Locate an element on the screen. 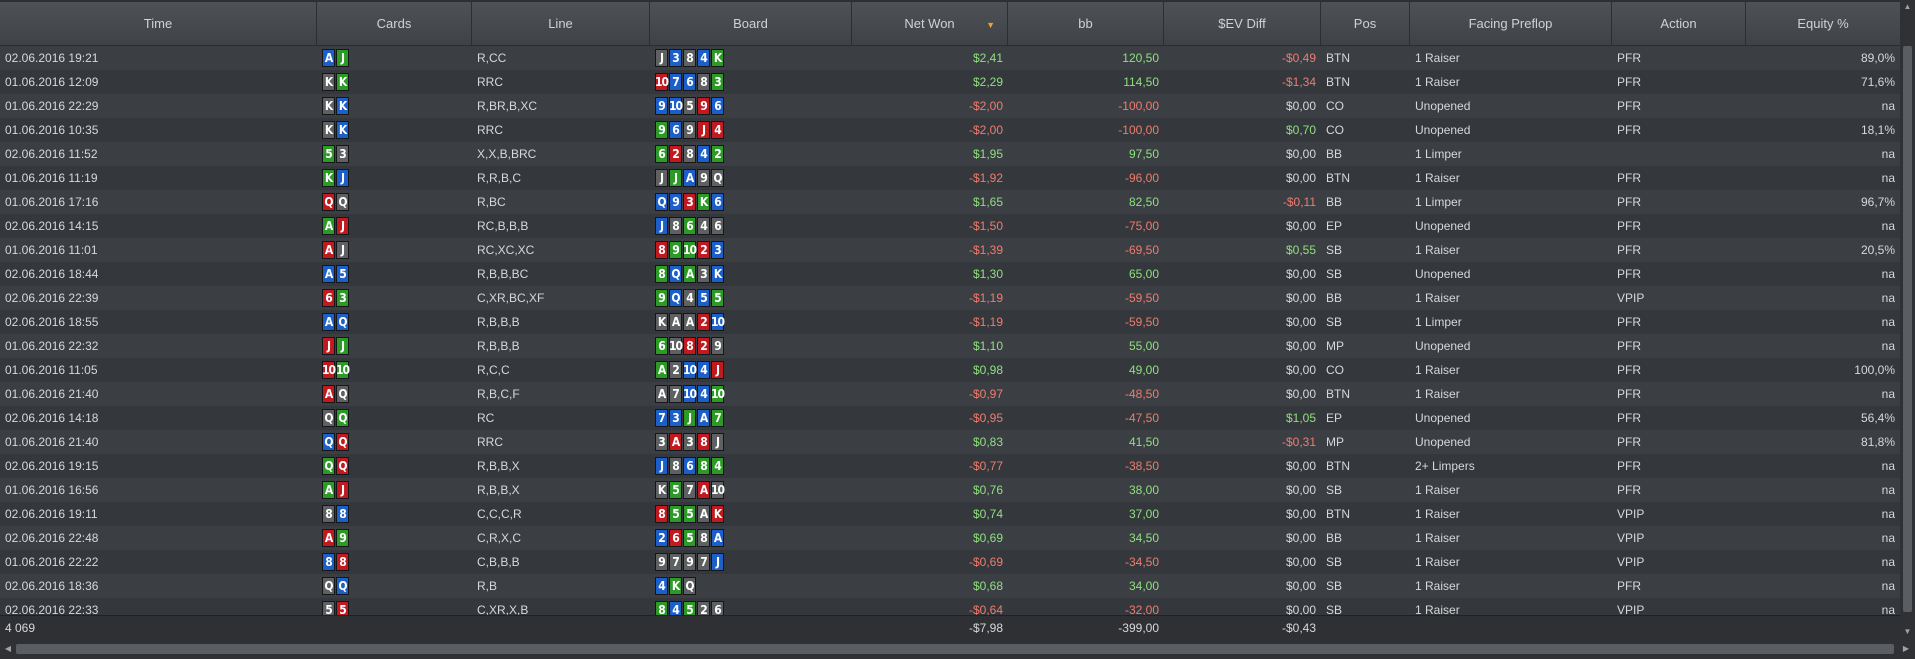  cell-ev-diff: $0,70 is located at coordinates (1300, 130).